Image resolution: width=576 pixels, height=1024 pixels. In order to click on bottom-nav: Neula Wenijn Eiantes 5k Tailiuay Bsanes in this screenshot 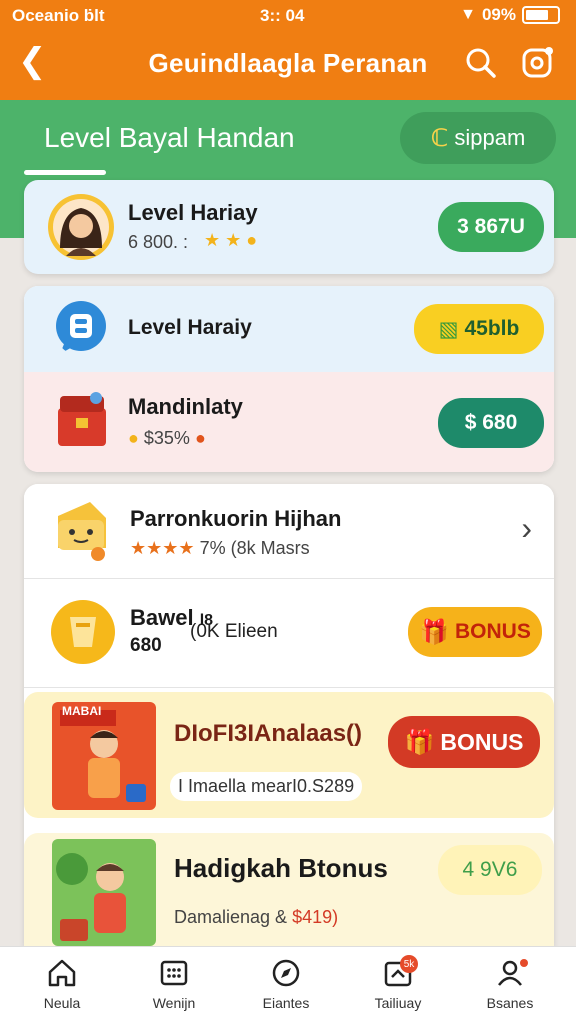, I will do `click(288, 985)`.